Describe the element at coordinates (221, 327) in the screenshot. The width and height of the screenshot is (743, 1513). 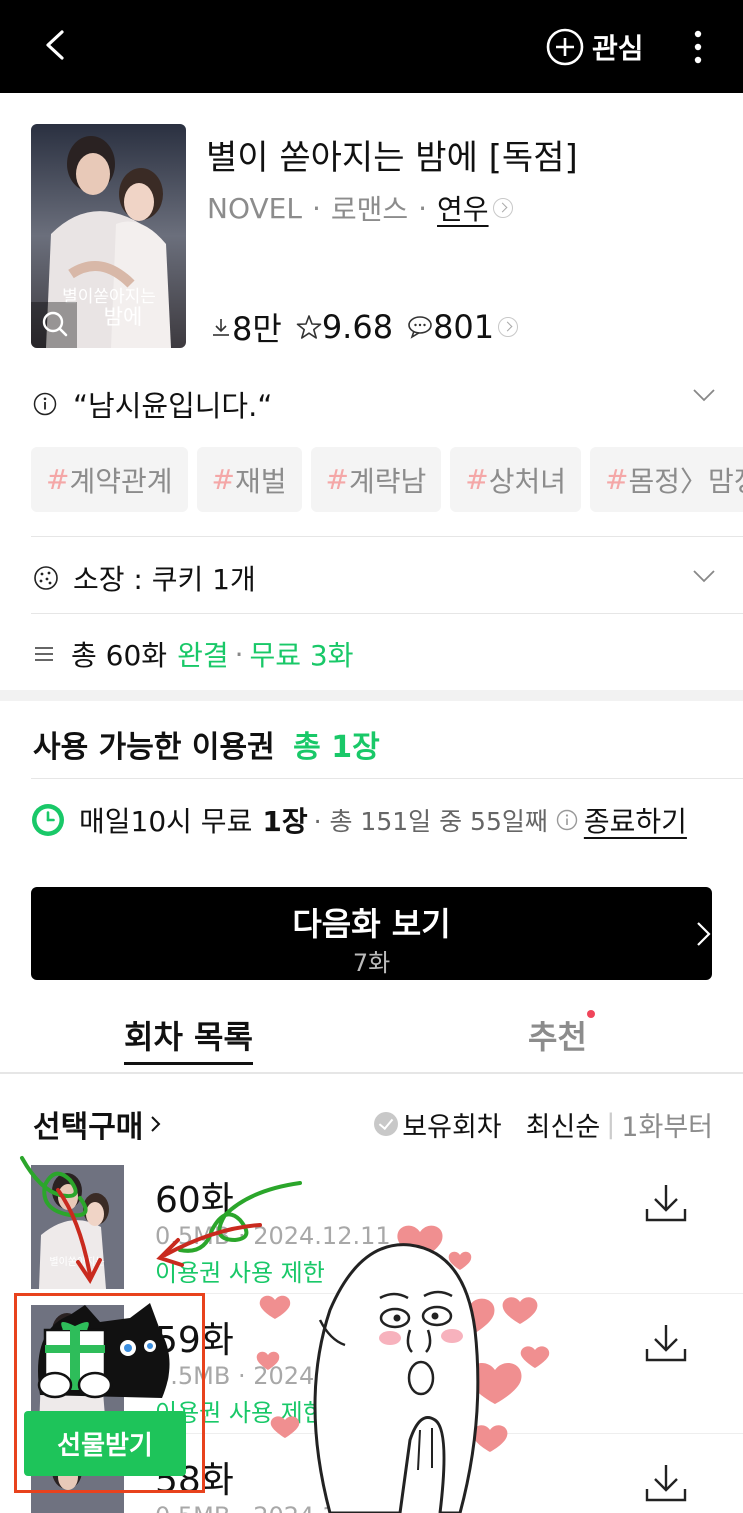
I see `download-small-icon` at that location.